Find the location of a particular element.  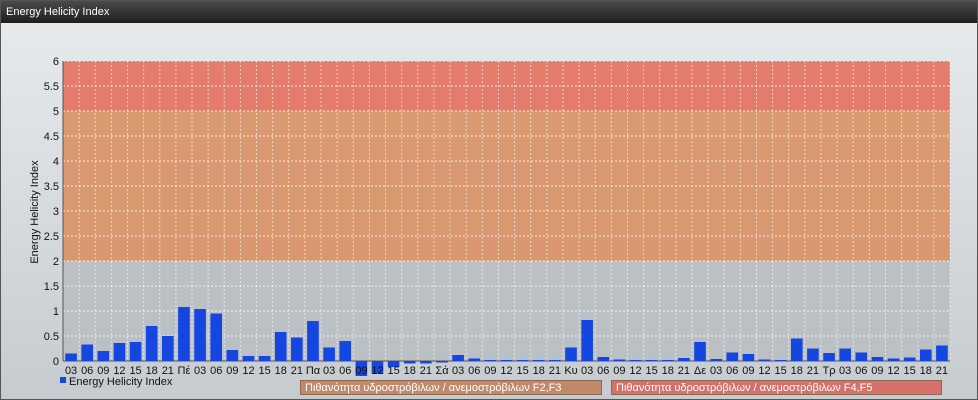

y-tick-label: 4 is located at coordinates (56, 162).